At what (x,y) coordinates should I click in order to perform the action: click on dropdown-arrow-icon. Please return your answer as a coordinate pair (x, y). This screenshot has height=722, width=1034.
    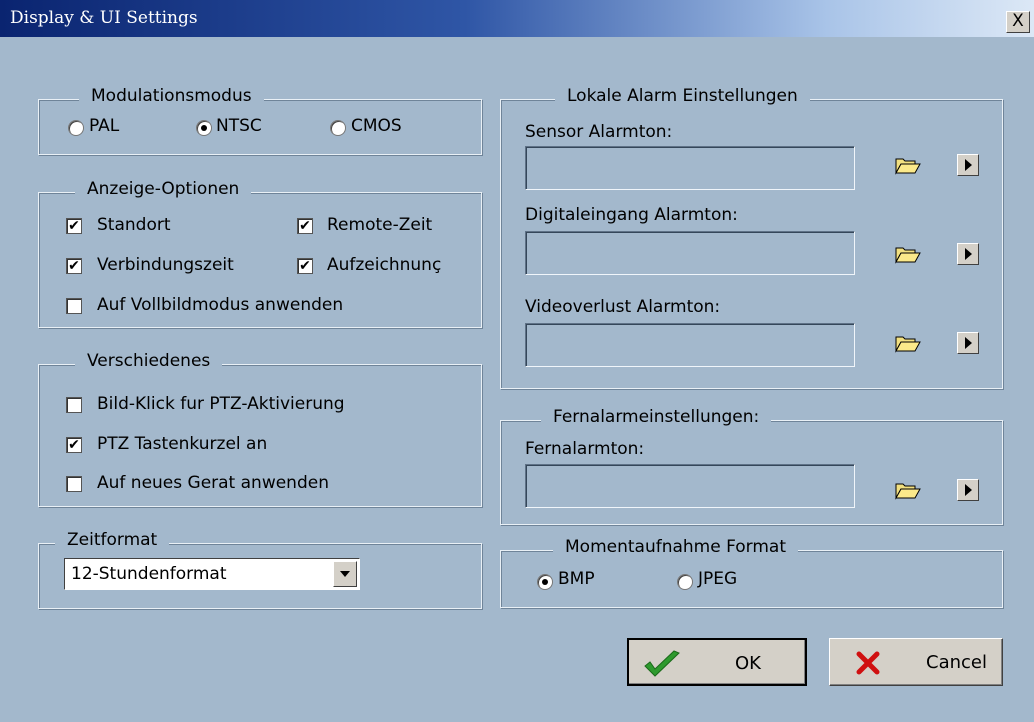
    Looking at the image, I should click on (345, 574).